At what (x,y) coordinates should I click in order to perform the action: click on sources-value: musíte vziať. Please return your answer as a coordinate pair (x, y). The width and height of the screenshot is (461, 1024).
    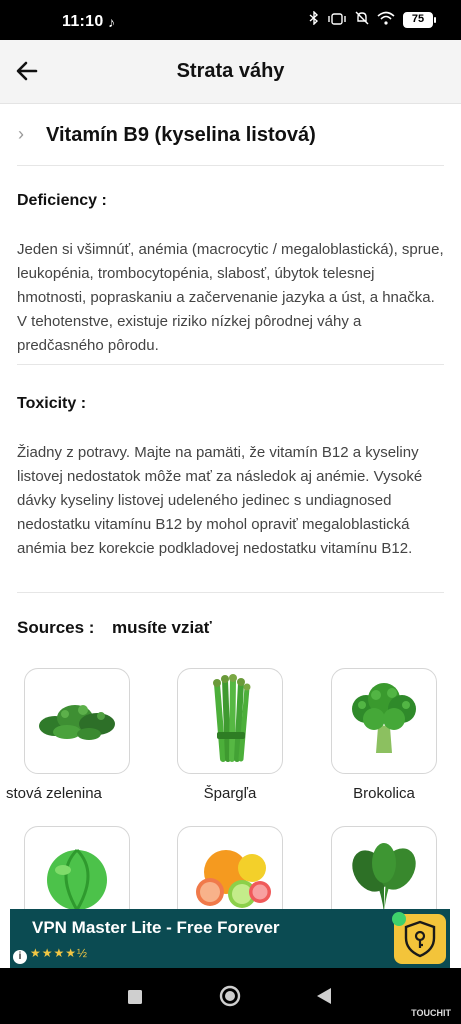
    Looking at the image, I should click on (162, 627).